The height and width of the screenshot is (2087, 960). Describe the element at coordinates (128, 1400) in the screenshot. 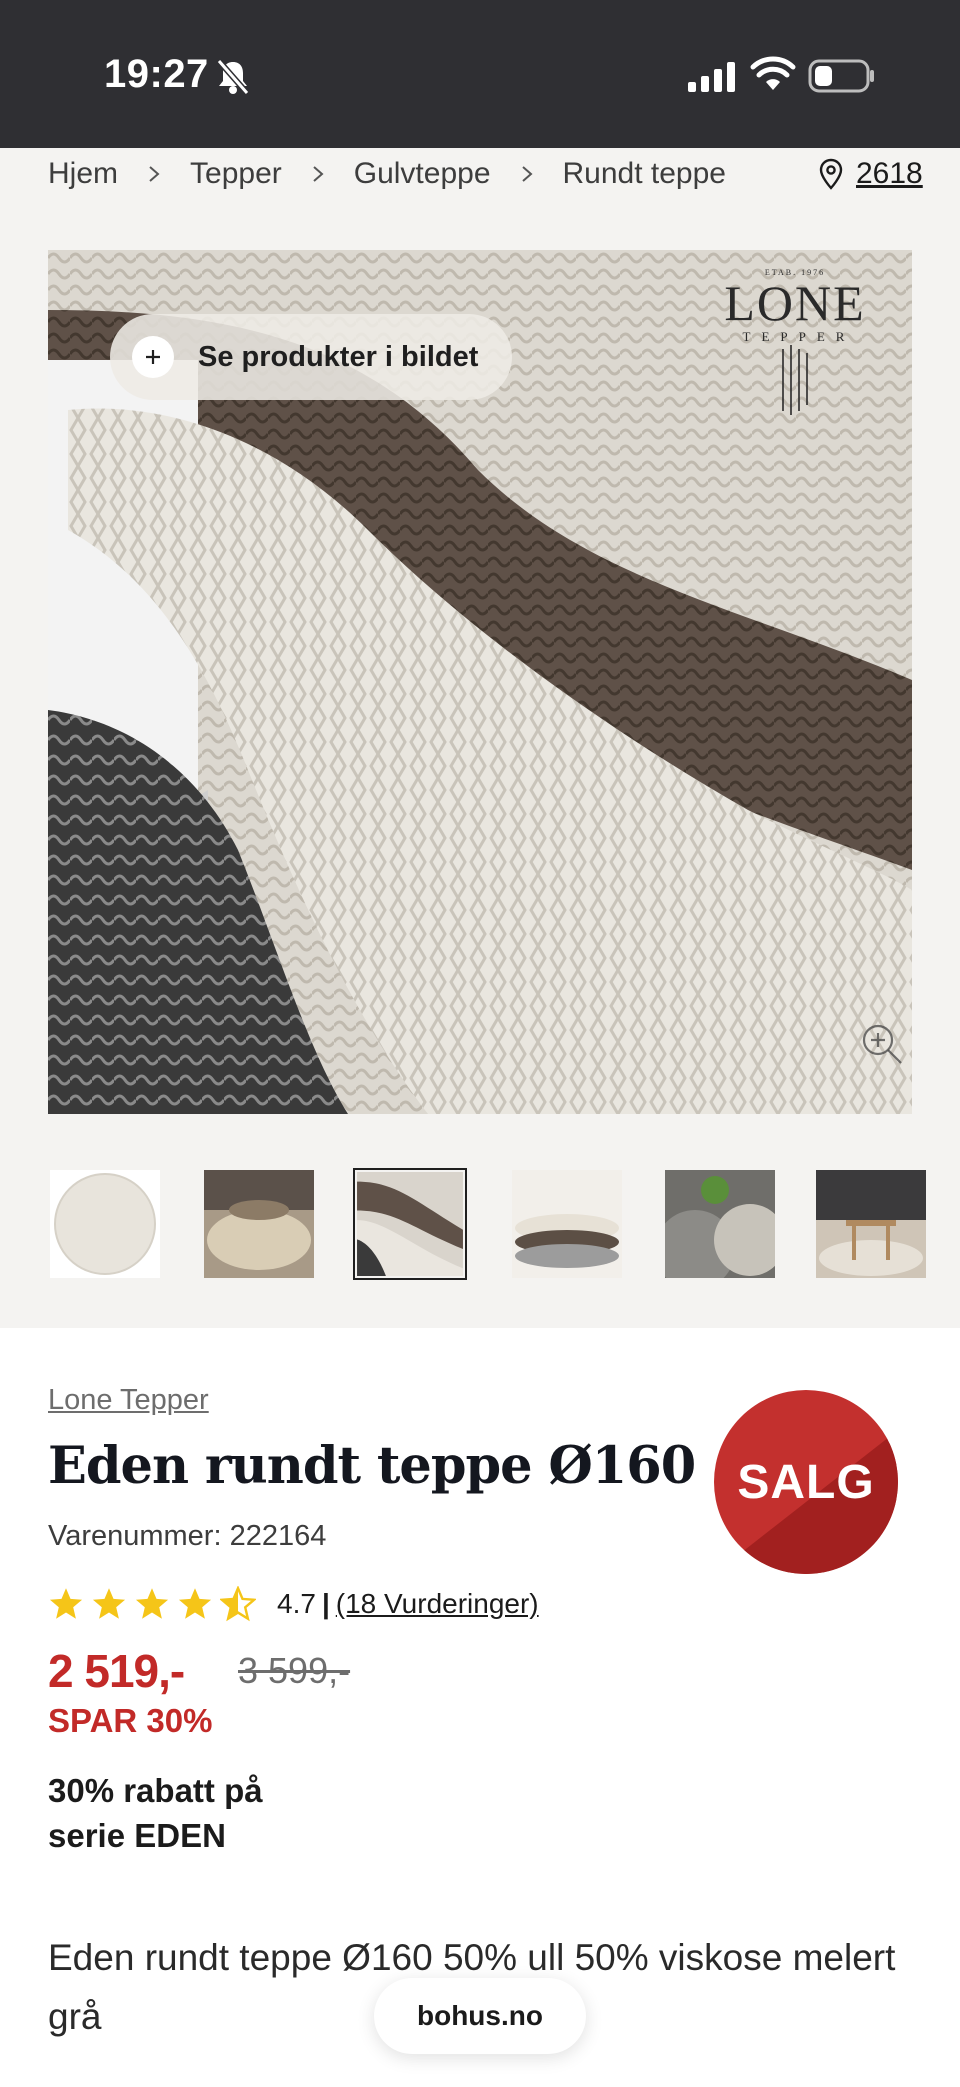

I see `vendor-link: Lone Tepper` at that location.